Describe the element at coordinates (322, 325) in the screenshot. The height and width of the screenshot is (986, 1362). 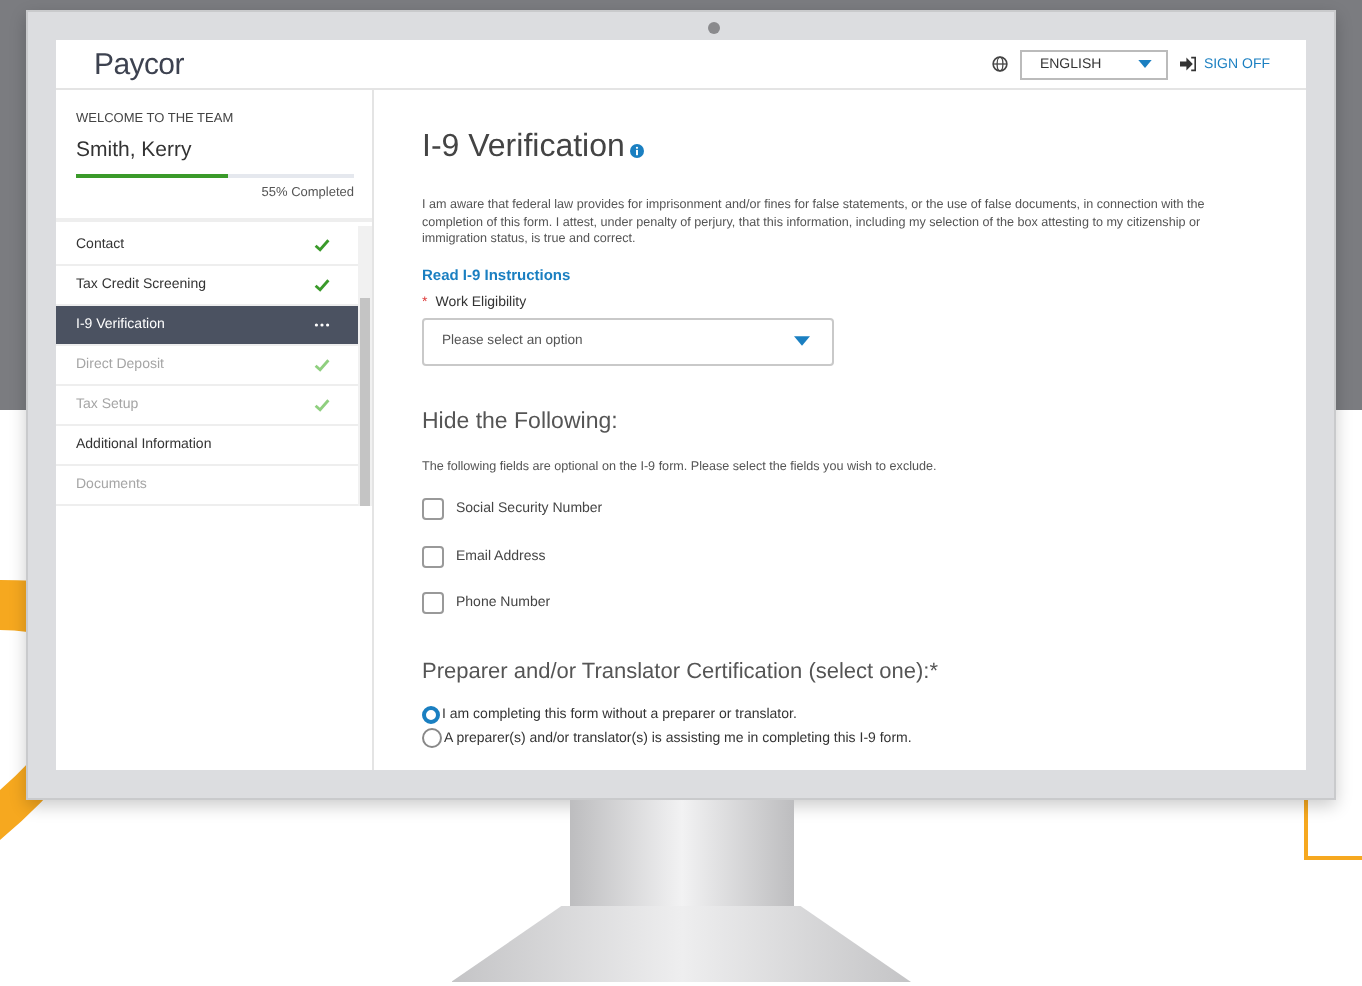
I see `more-icon` at that location.